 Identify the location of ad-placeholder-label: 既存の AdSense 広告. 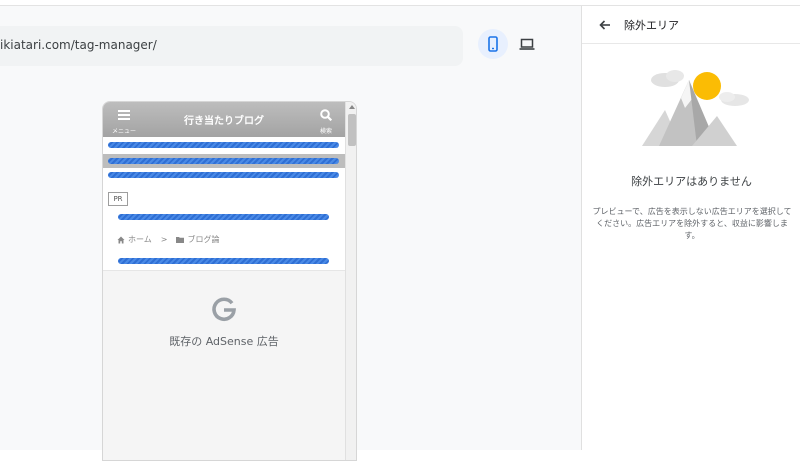
(224, 341).